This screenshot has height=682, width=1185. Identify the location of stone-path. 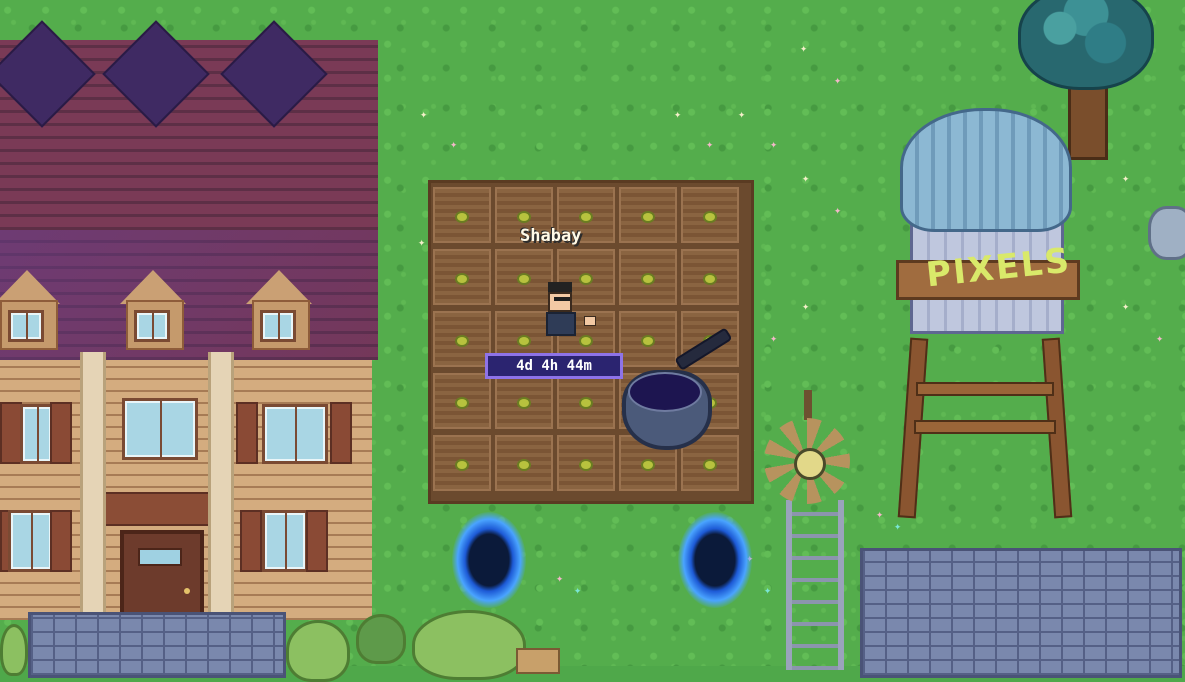
(157, 645).